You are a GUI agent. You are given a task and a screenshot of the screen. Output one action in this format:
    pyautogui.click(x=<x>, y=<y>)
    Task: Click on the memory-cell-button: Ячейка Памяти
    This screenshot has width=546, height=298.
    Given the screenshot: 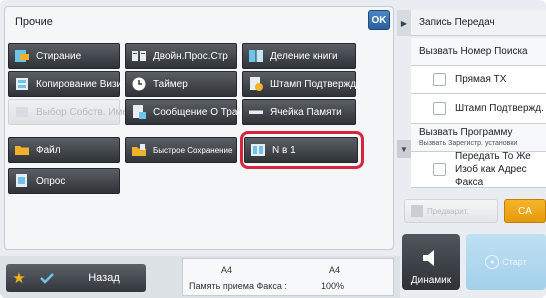 What is the action you would take?
    pyautogui.click(x=299, y=112)
    